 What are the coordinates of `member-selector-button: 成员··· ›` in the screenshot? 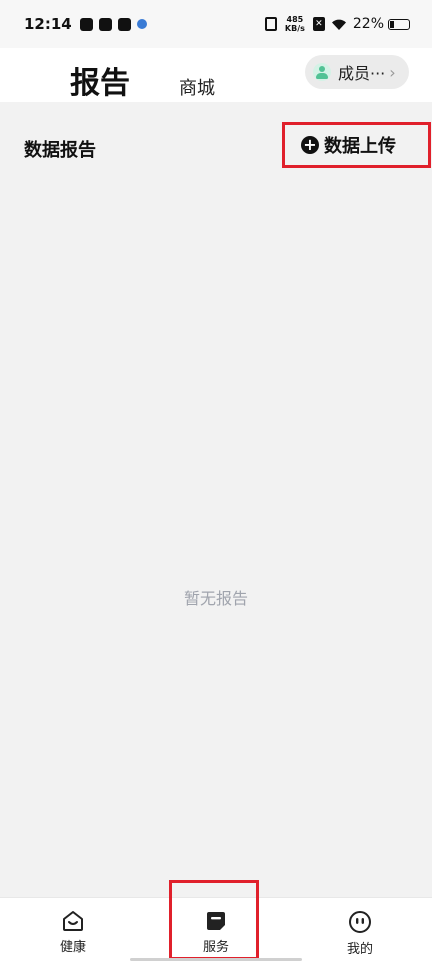 It's located at (357, 72).